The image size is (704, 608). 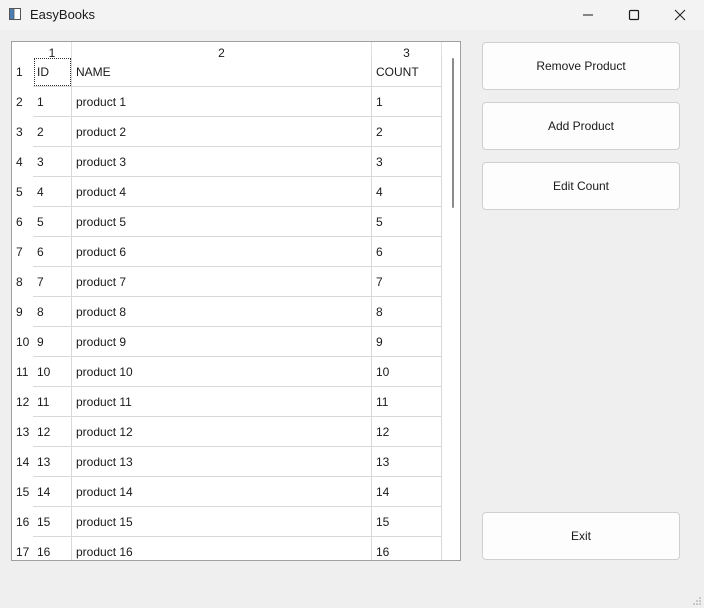 What do you see at coordinates (22, 312) in the screenshot?
I see `row-header: 9` at bounding box center [22, 312].